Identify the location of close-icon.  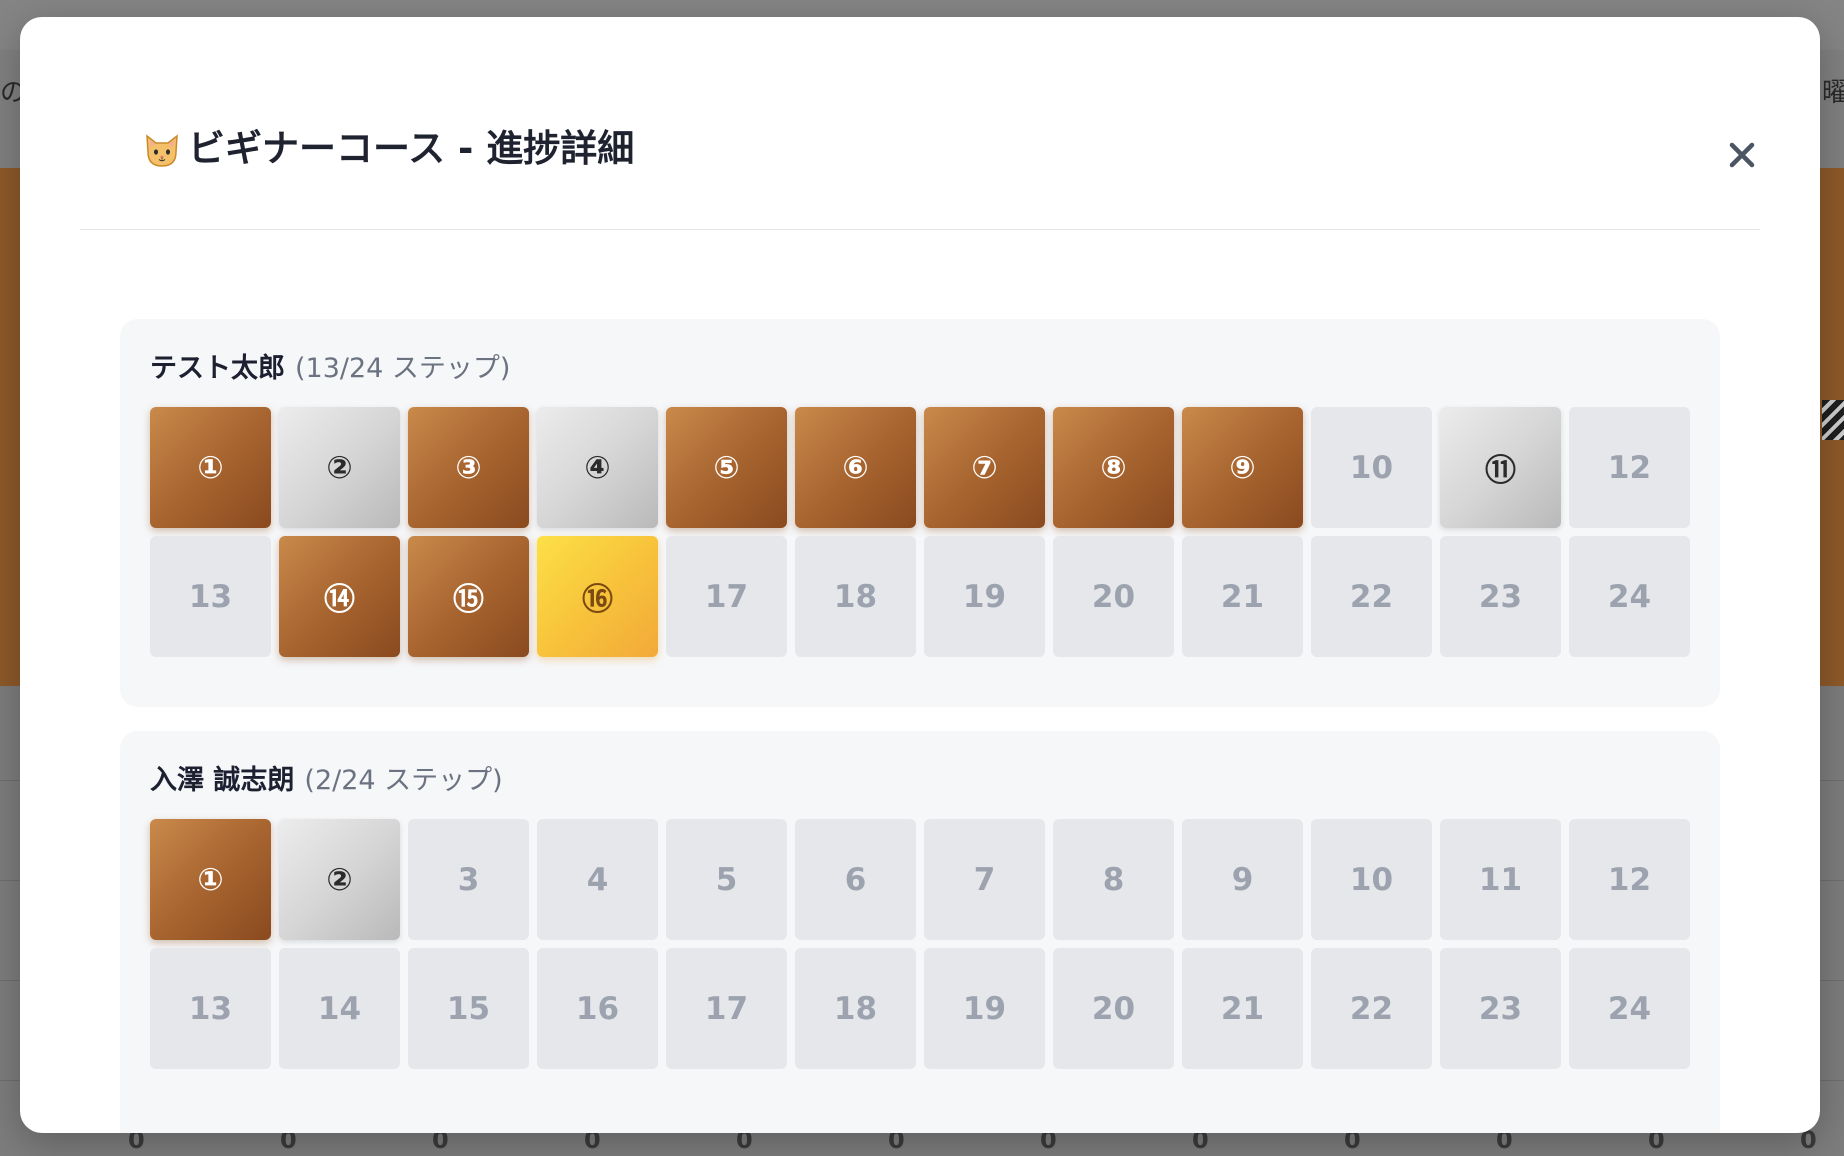
(1742, 155).